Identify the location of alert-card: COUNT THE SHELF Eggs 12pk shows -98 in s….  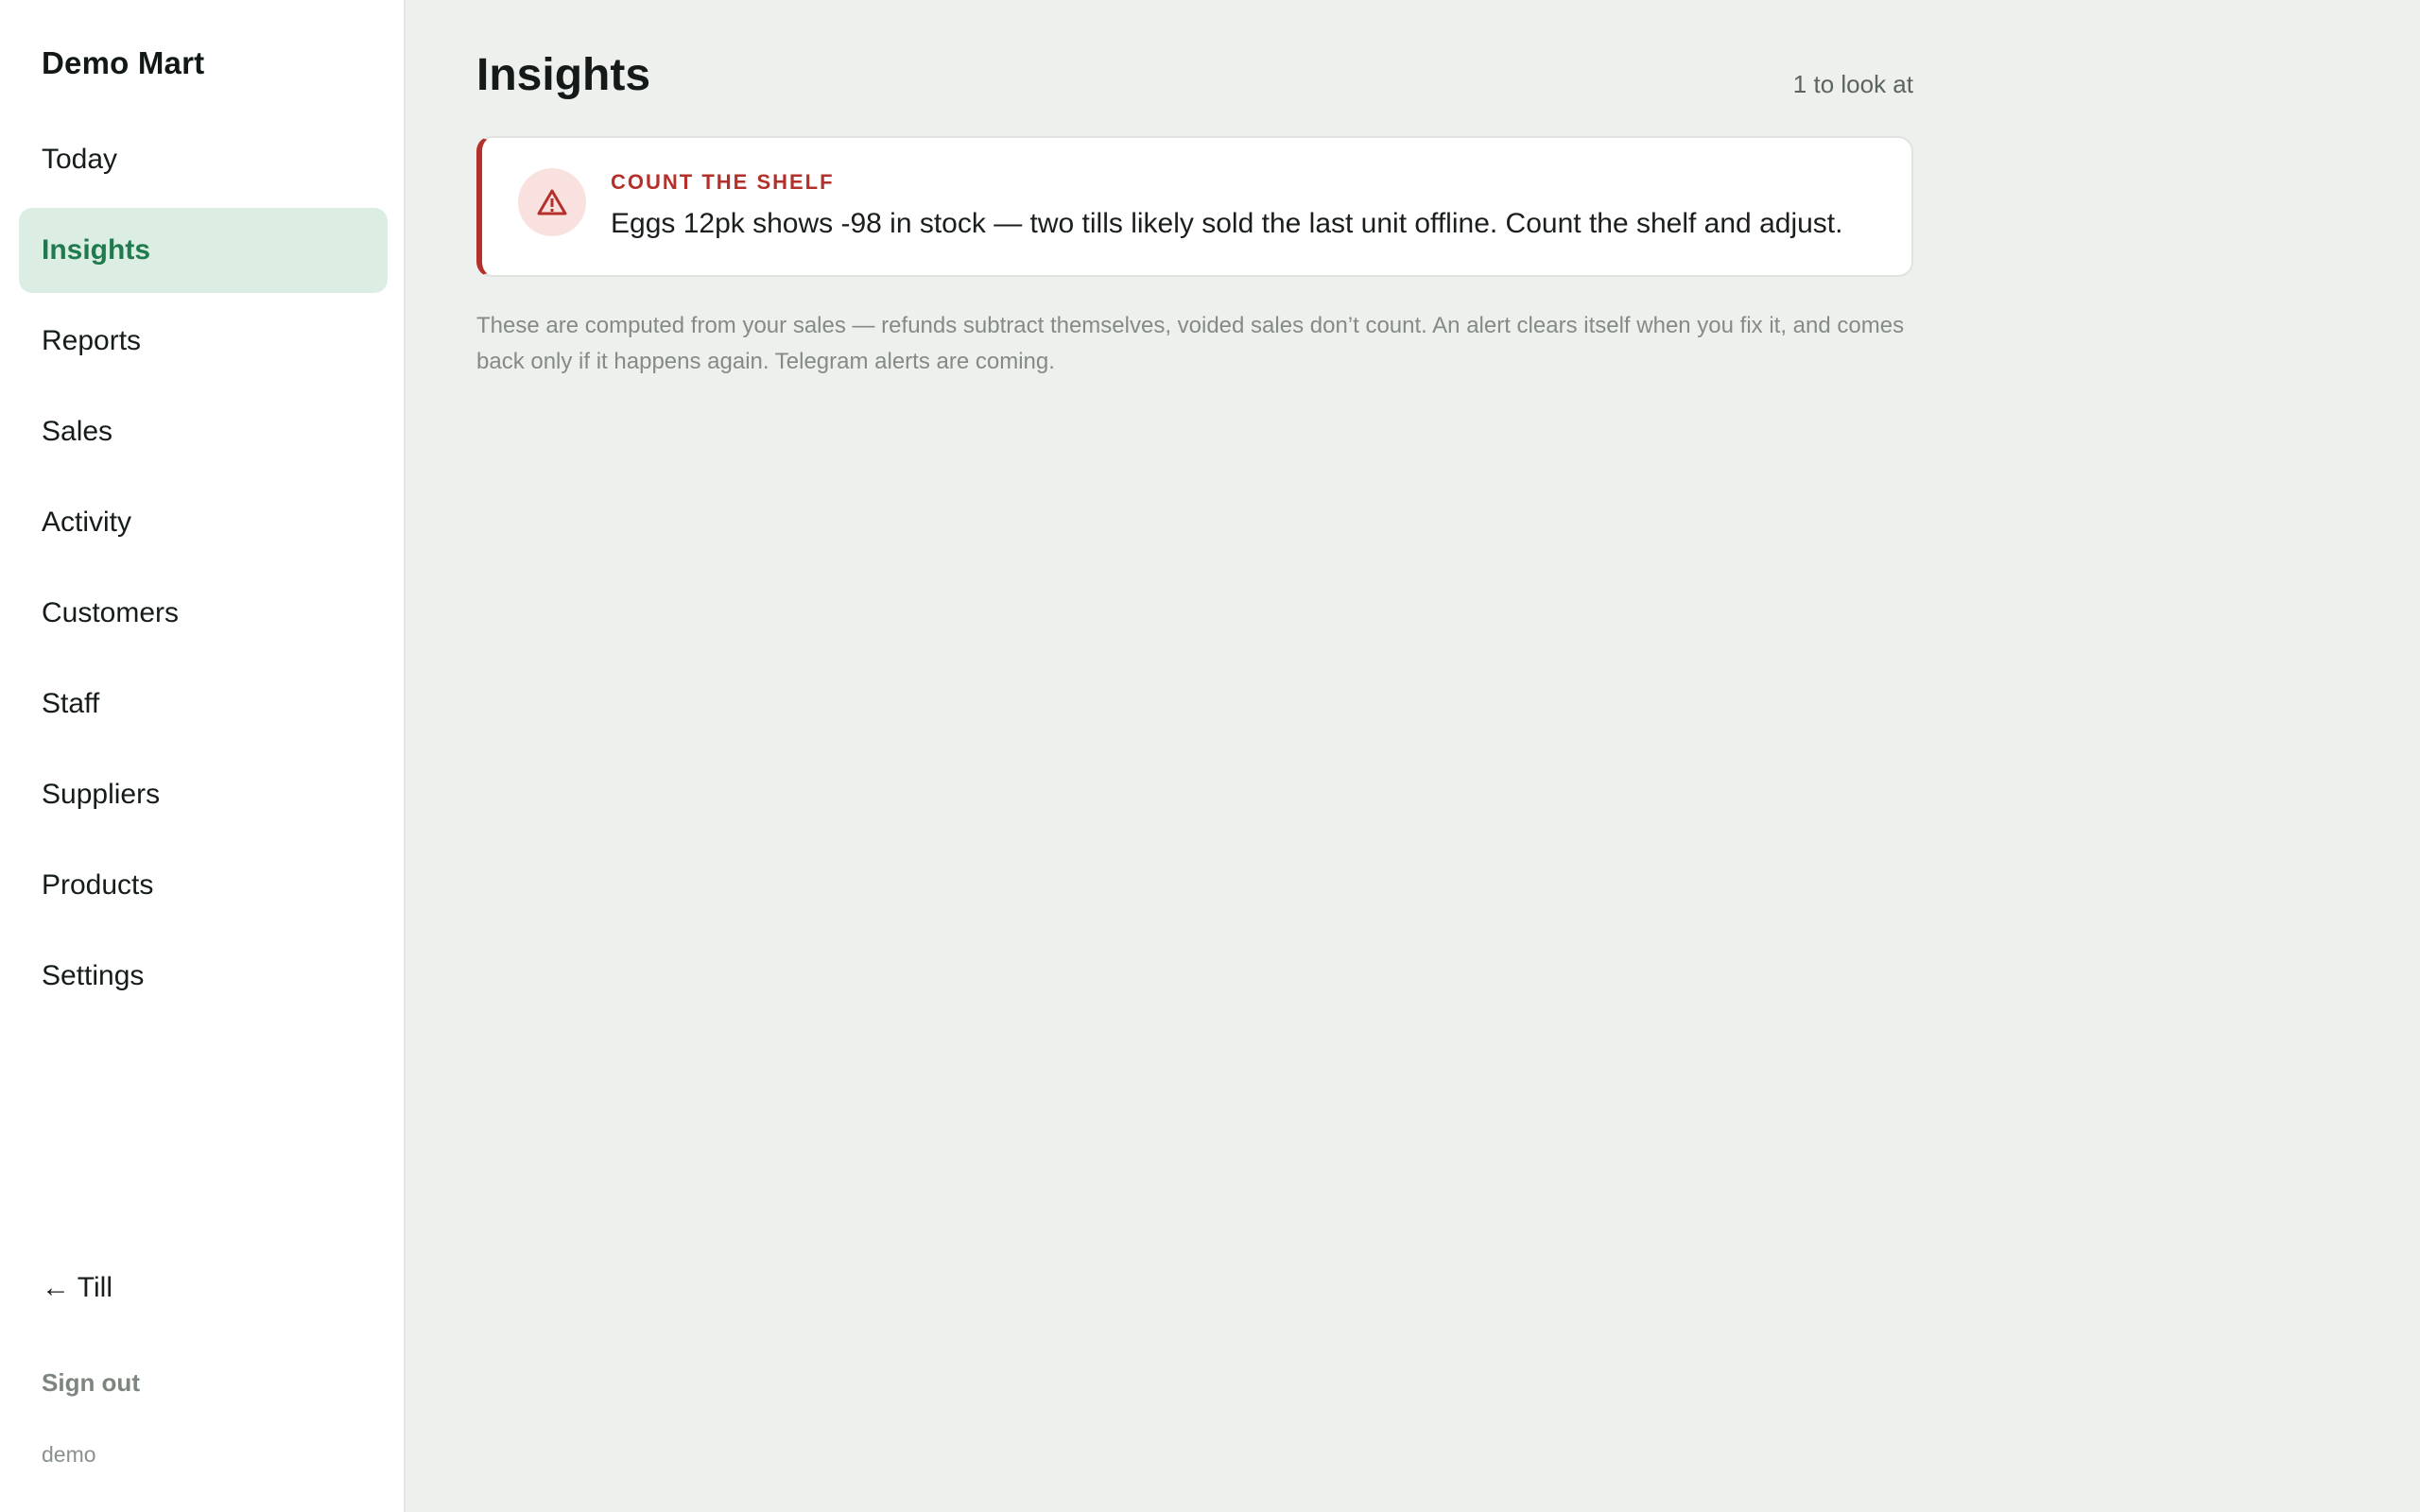
(1194, 206).